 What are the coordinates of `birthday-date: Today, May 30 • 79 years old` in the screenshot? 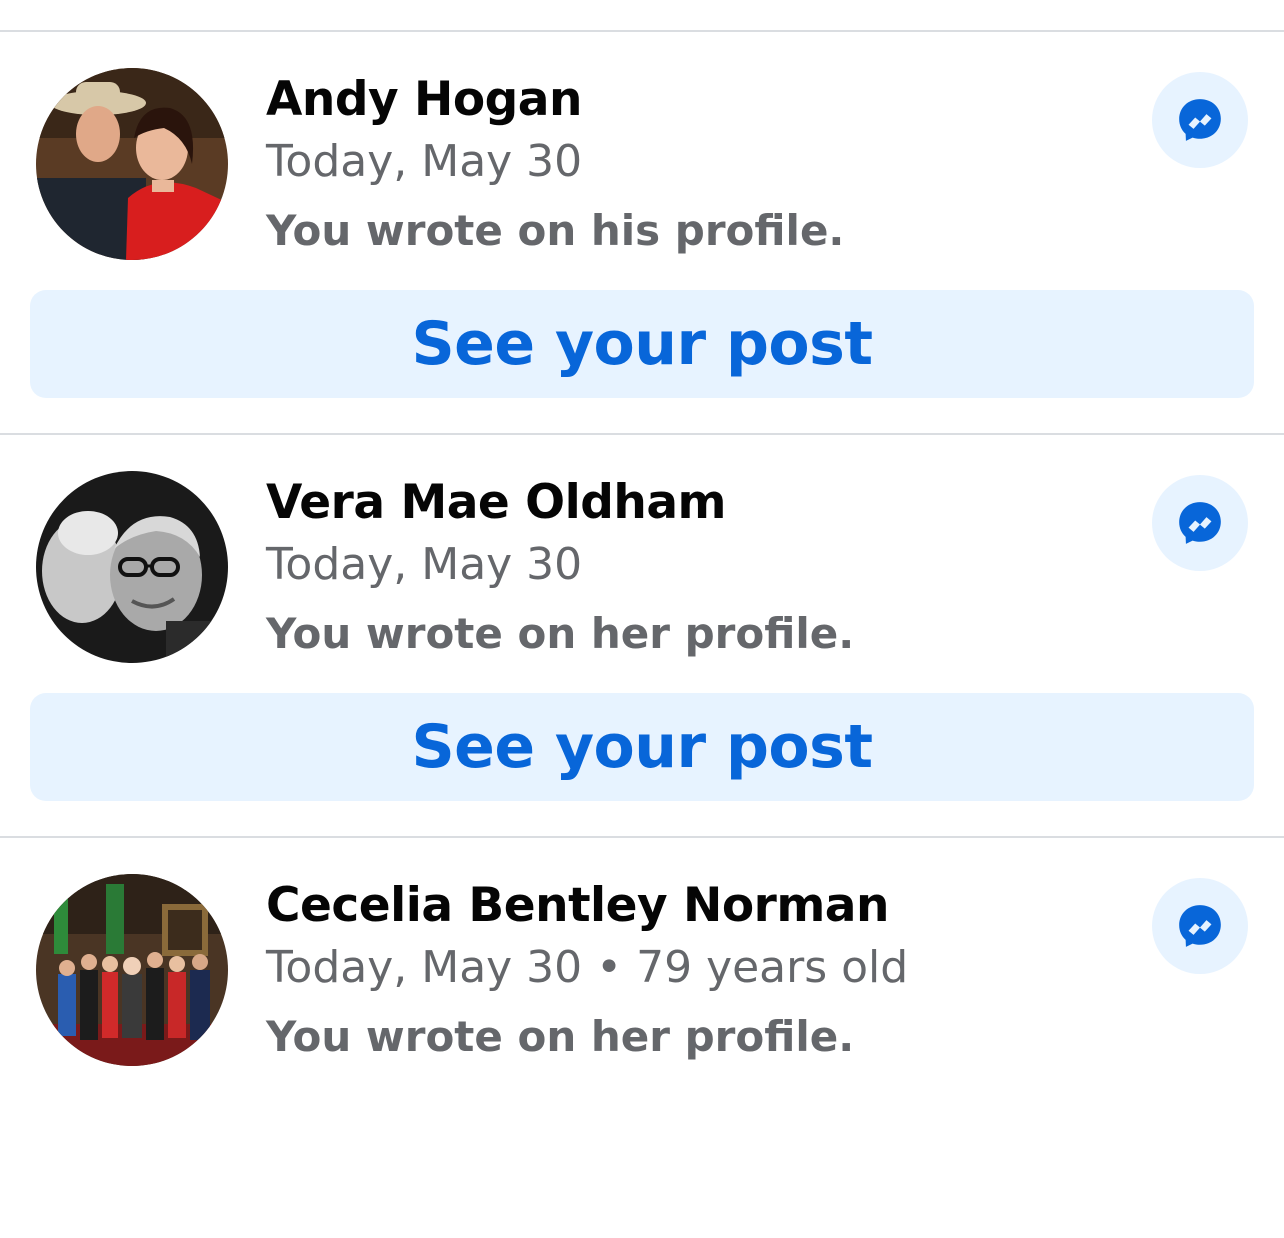 It's located at (587, 967).